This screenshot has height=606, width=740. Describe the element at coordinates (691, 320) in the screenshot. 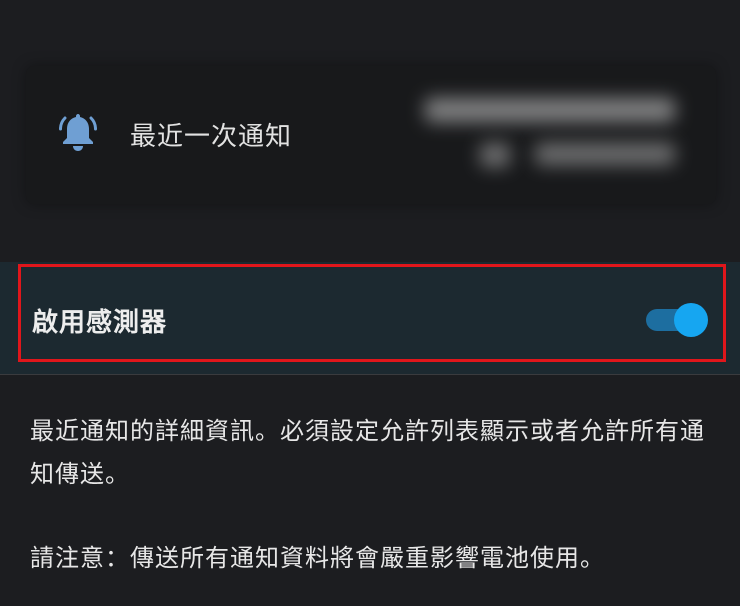

I see `toggle-thumb` at that location.